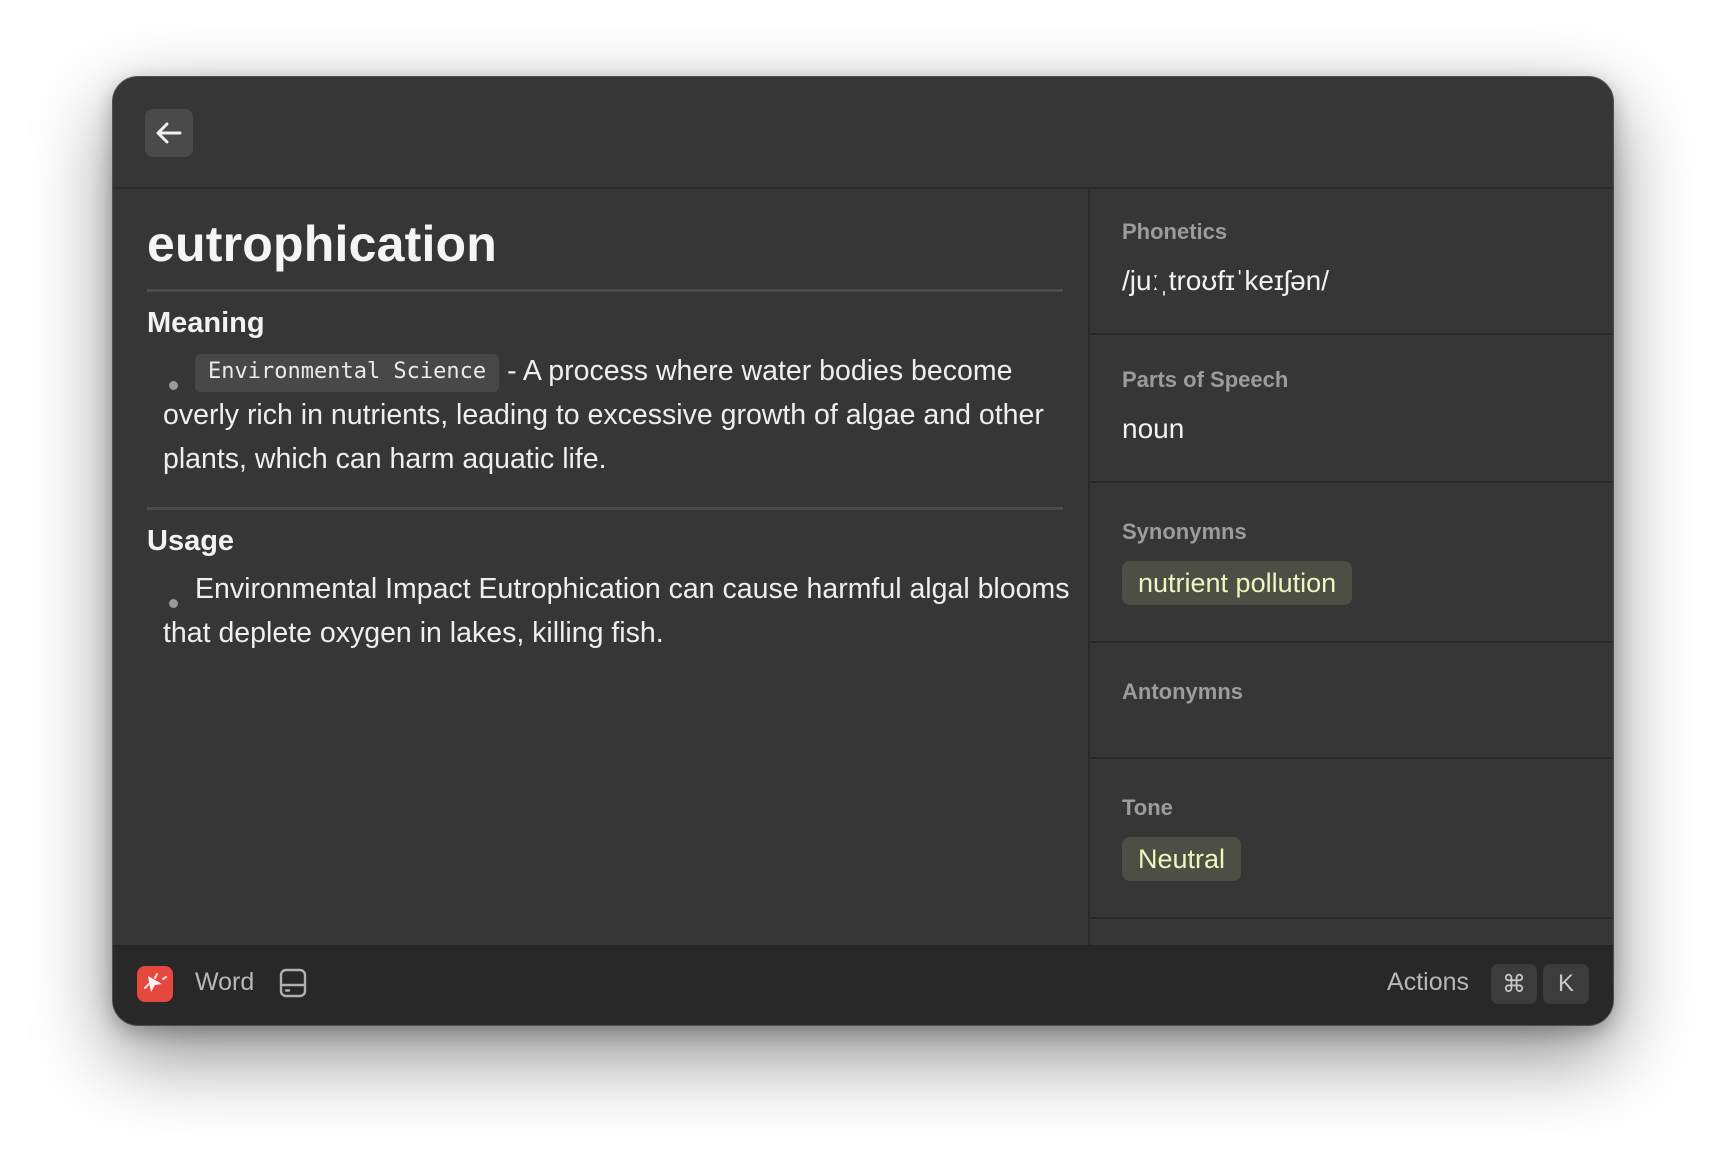  Describe the element at coordinates (191, 541) in the screenshot. I see `usage-heading: Usage` at that location.